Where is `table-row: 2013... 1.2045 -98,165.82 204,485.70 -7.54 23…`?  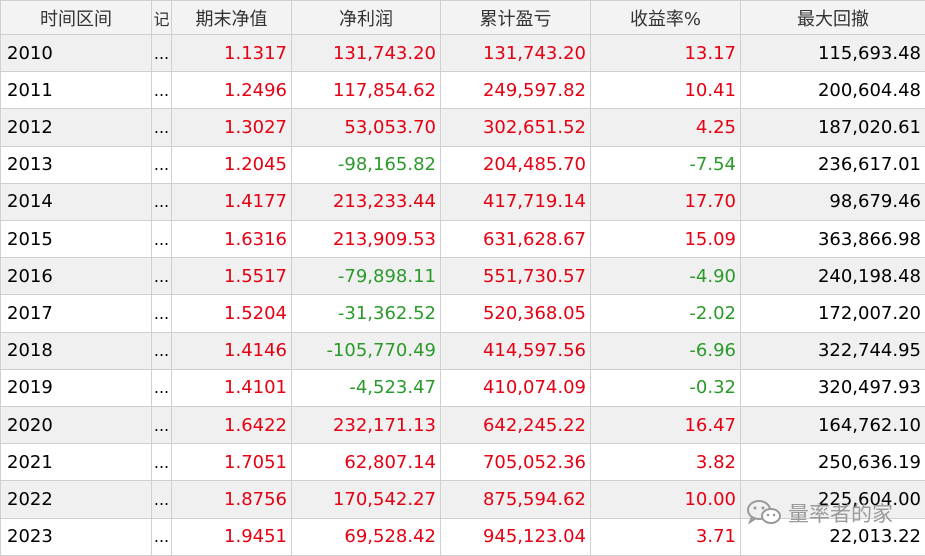 table-row: 2013... 1.2045 -98,165.82 204,485.70 -7.54 23… is located at coordinates (462, 164).